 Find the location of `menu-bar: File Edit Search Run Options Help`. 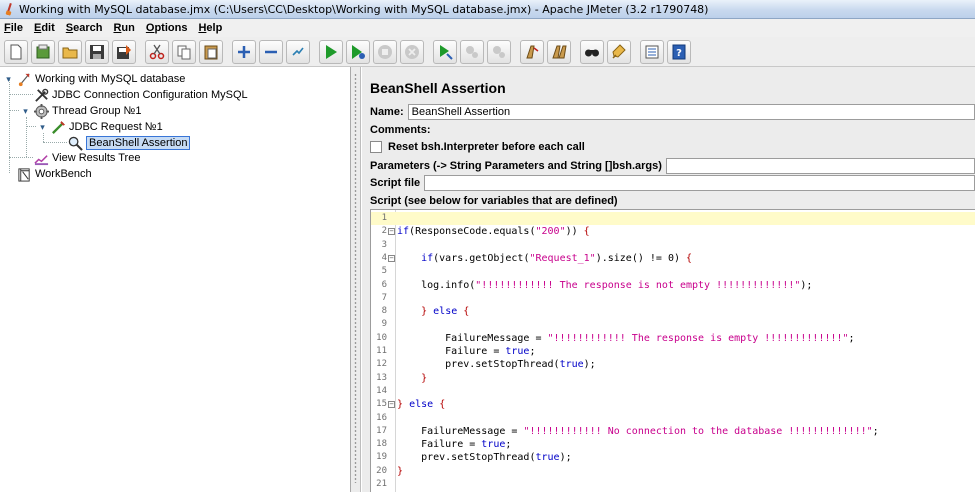

menu-bar: File Edit Search Run Options Help is located at coordinates (487, 28).